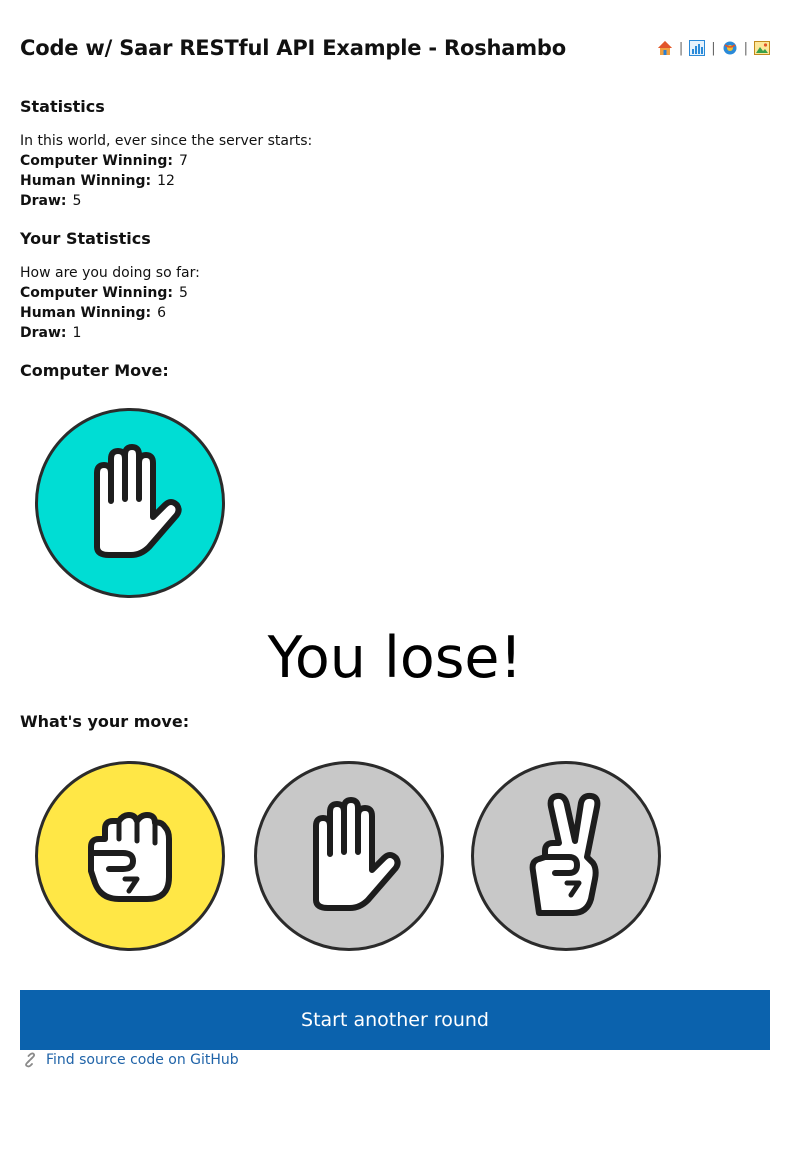 The width and height of the screenshot is (790, 1151). I want to click on computer-move-paper, so click(130, 503).